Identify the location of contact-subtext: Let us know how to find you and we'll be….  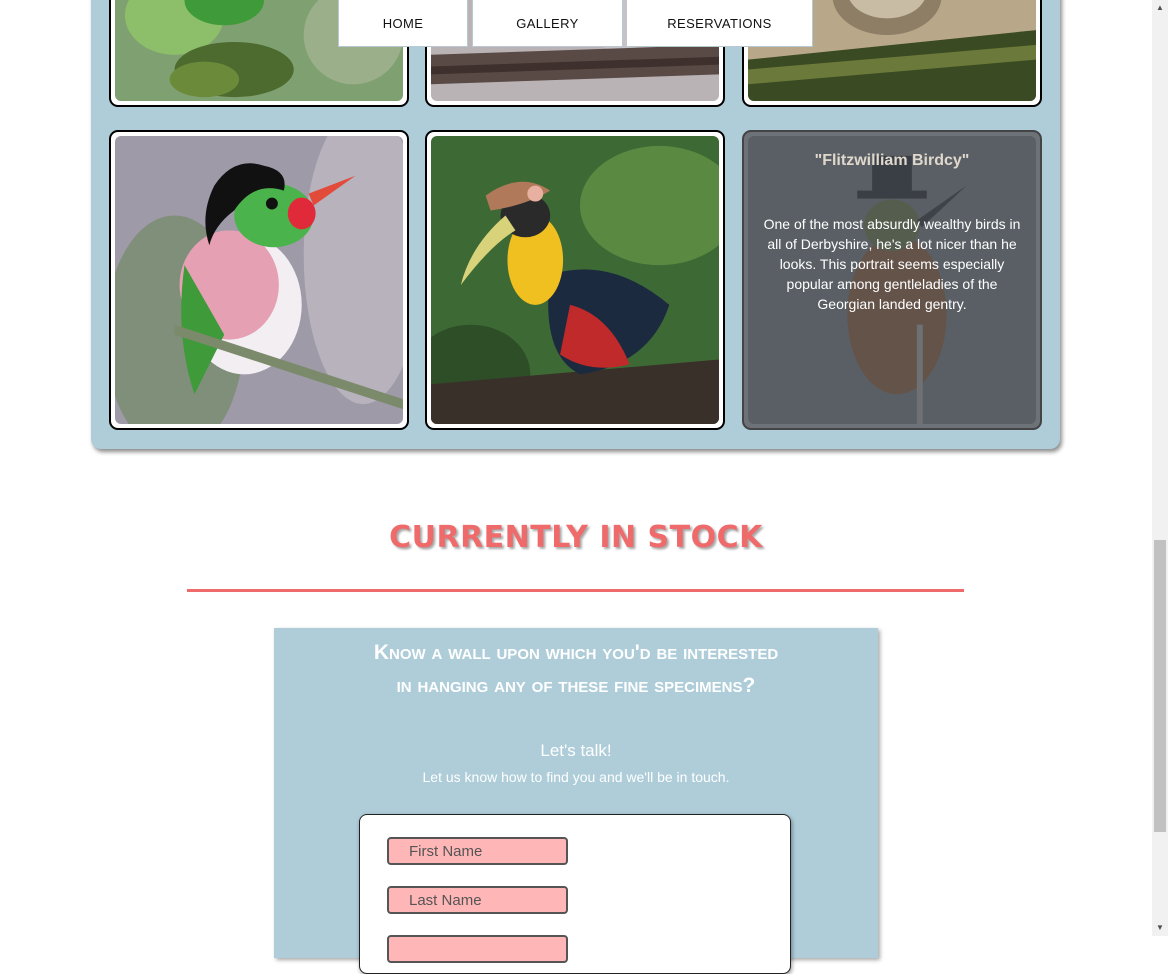
(576, 777).